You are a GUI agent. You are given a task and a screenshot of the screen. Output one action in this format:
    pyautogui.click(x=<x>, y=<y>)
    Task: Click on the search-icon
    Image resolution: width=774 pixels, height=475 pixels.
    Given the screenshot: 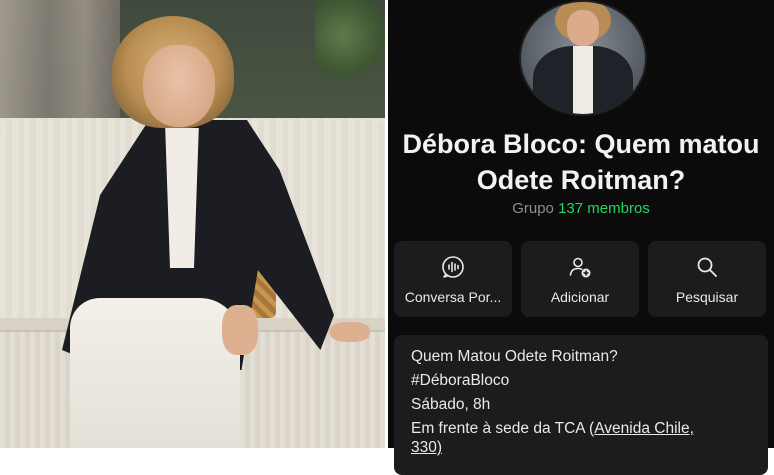 What is the action you would take?
    pyautogui.click(x=707, y=267)
    